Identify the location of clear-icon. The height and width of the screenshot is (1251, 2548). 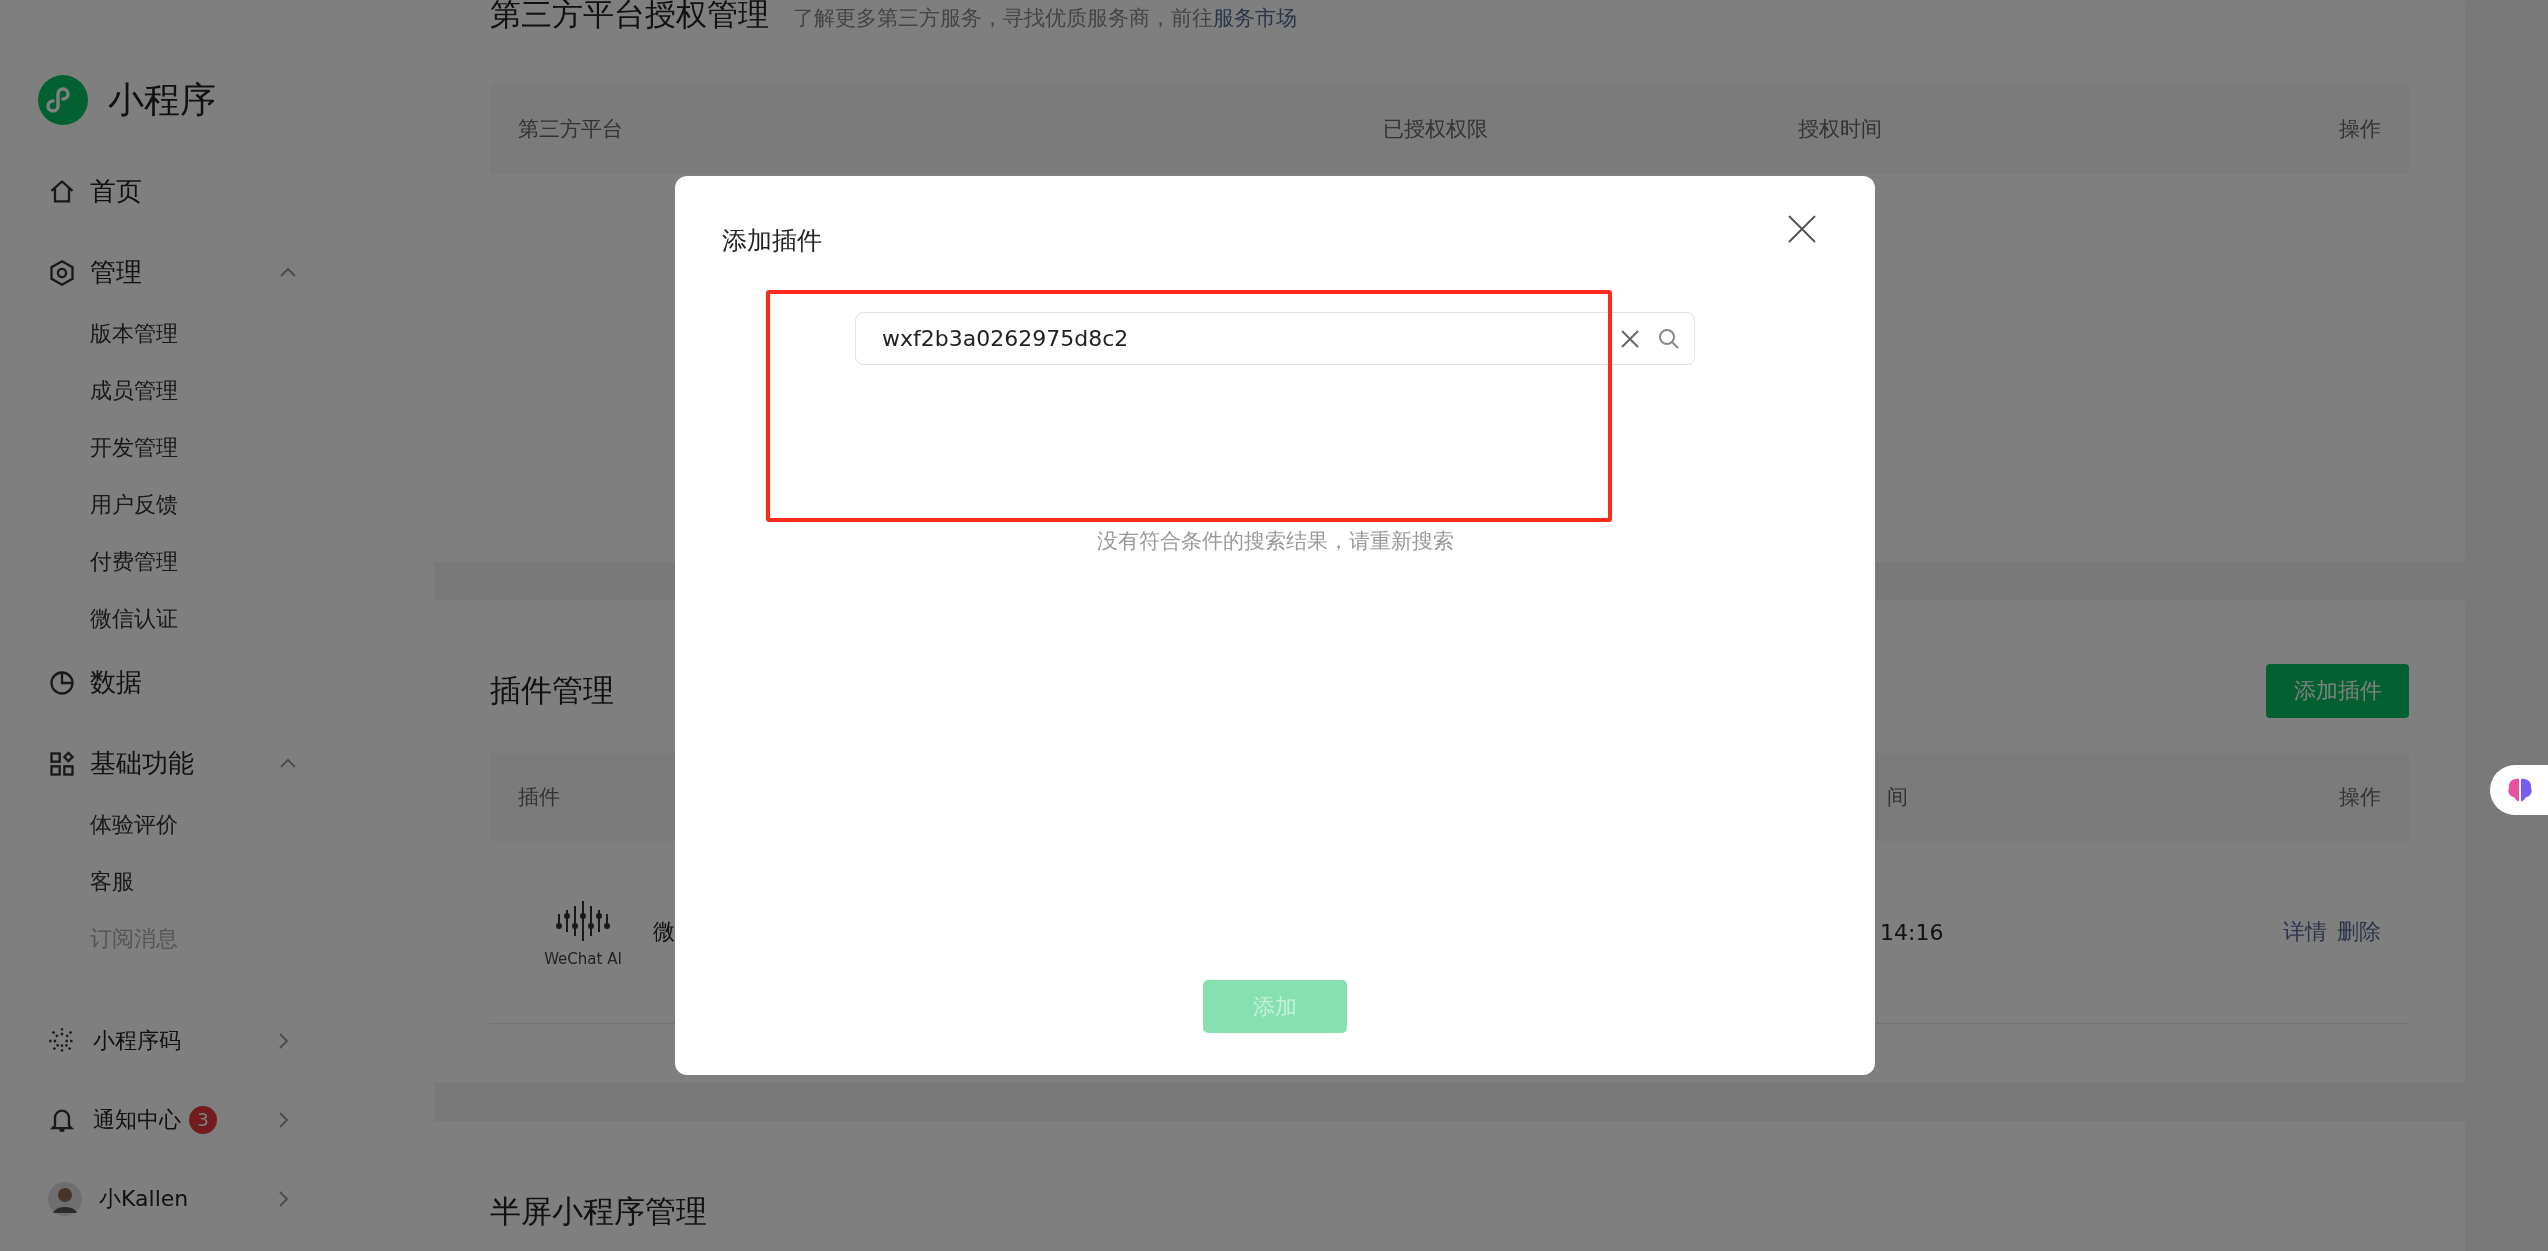
(1630, 338).